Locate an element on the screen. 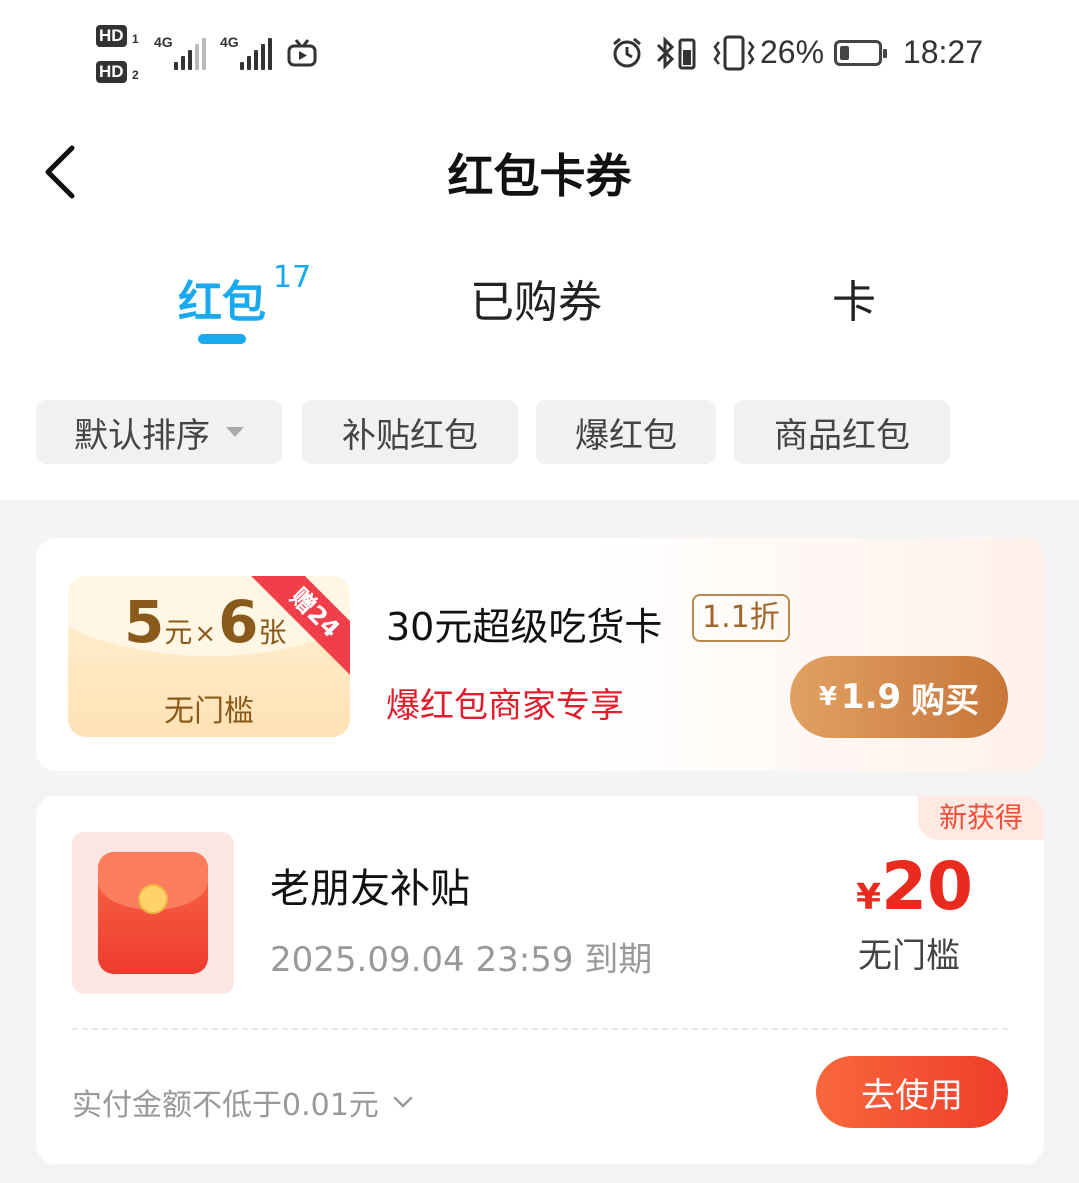 Image resolution: width=1079 pixels, height=1183 pixels. sim2-hd-label: HD is located at coordinates (111, 72).